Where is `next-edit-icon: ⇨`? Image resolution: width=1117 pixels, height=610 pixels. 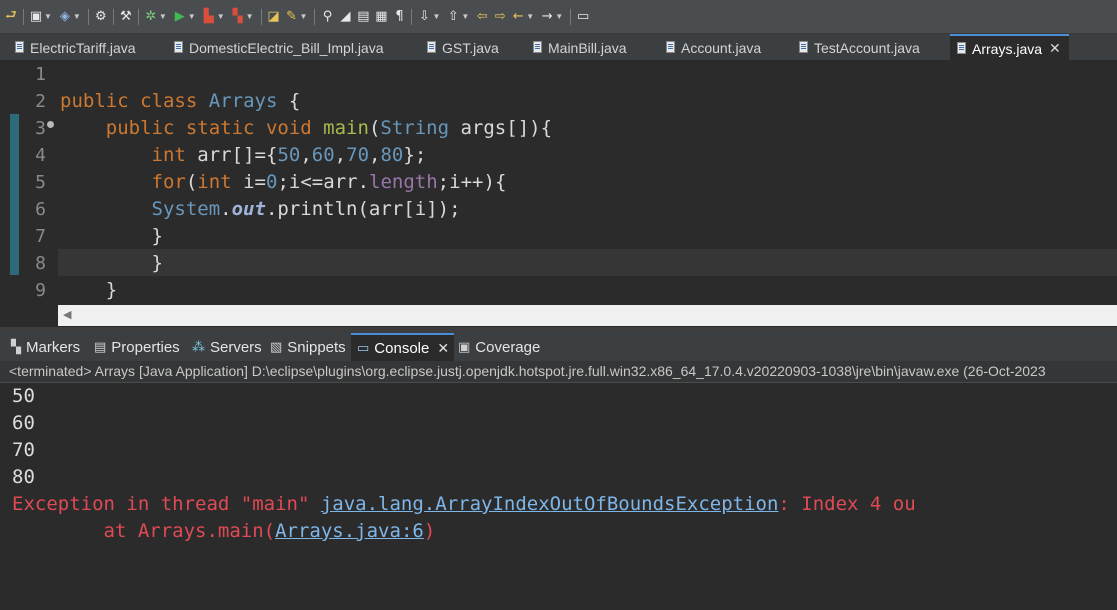 next-edit-icon: ⇨ is located at coordinates (500, 17).